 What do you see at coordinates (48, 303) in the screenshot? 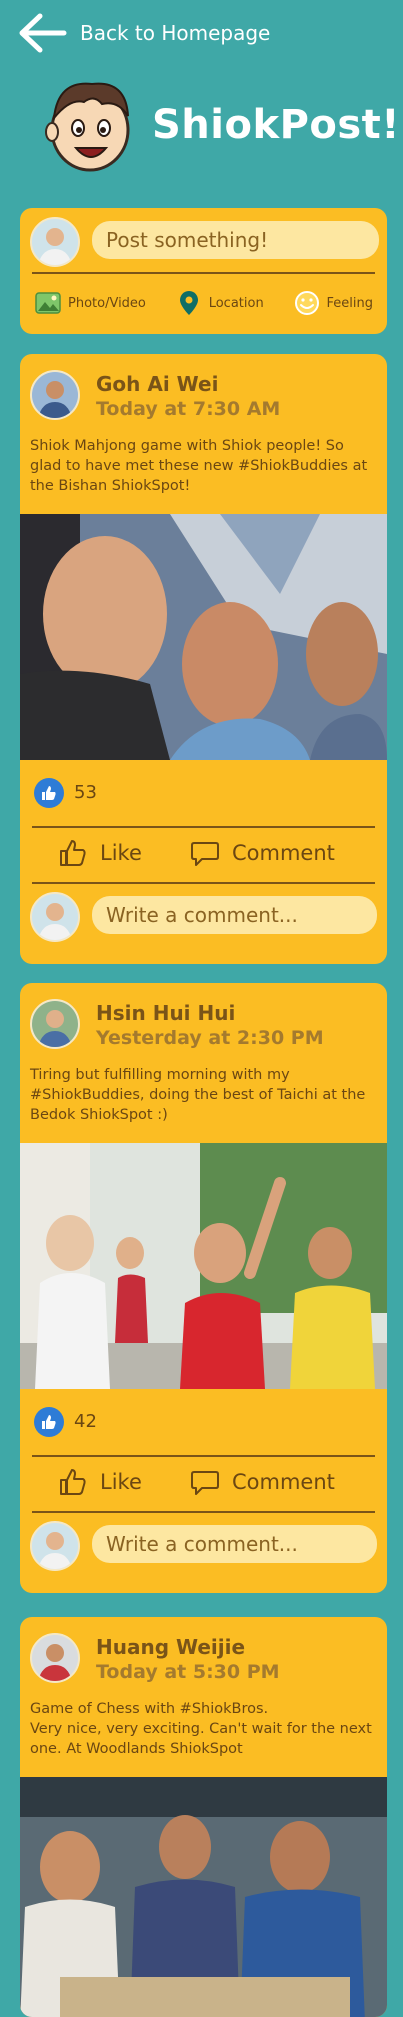
I see `photo-icon` at bounding box center [48, 303].